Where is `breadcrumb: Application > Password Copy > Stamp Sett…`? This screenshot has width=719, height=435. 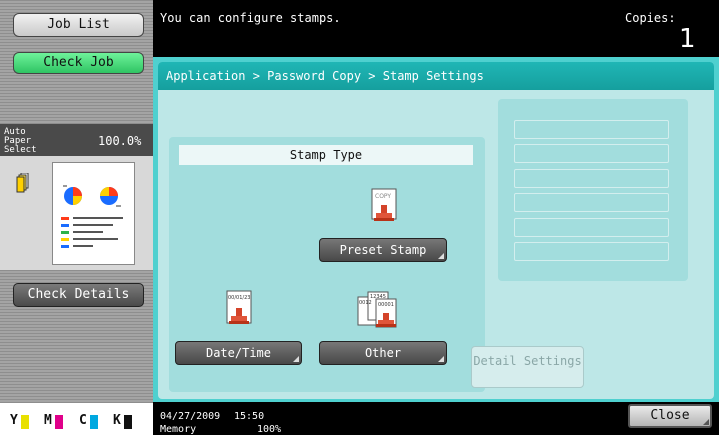
breadcrumb: Application > Password Copy > Stamp Sett… is located at coordinates (436, 76).